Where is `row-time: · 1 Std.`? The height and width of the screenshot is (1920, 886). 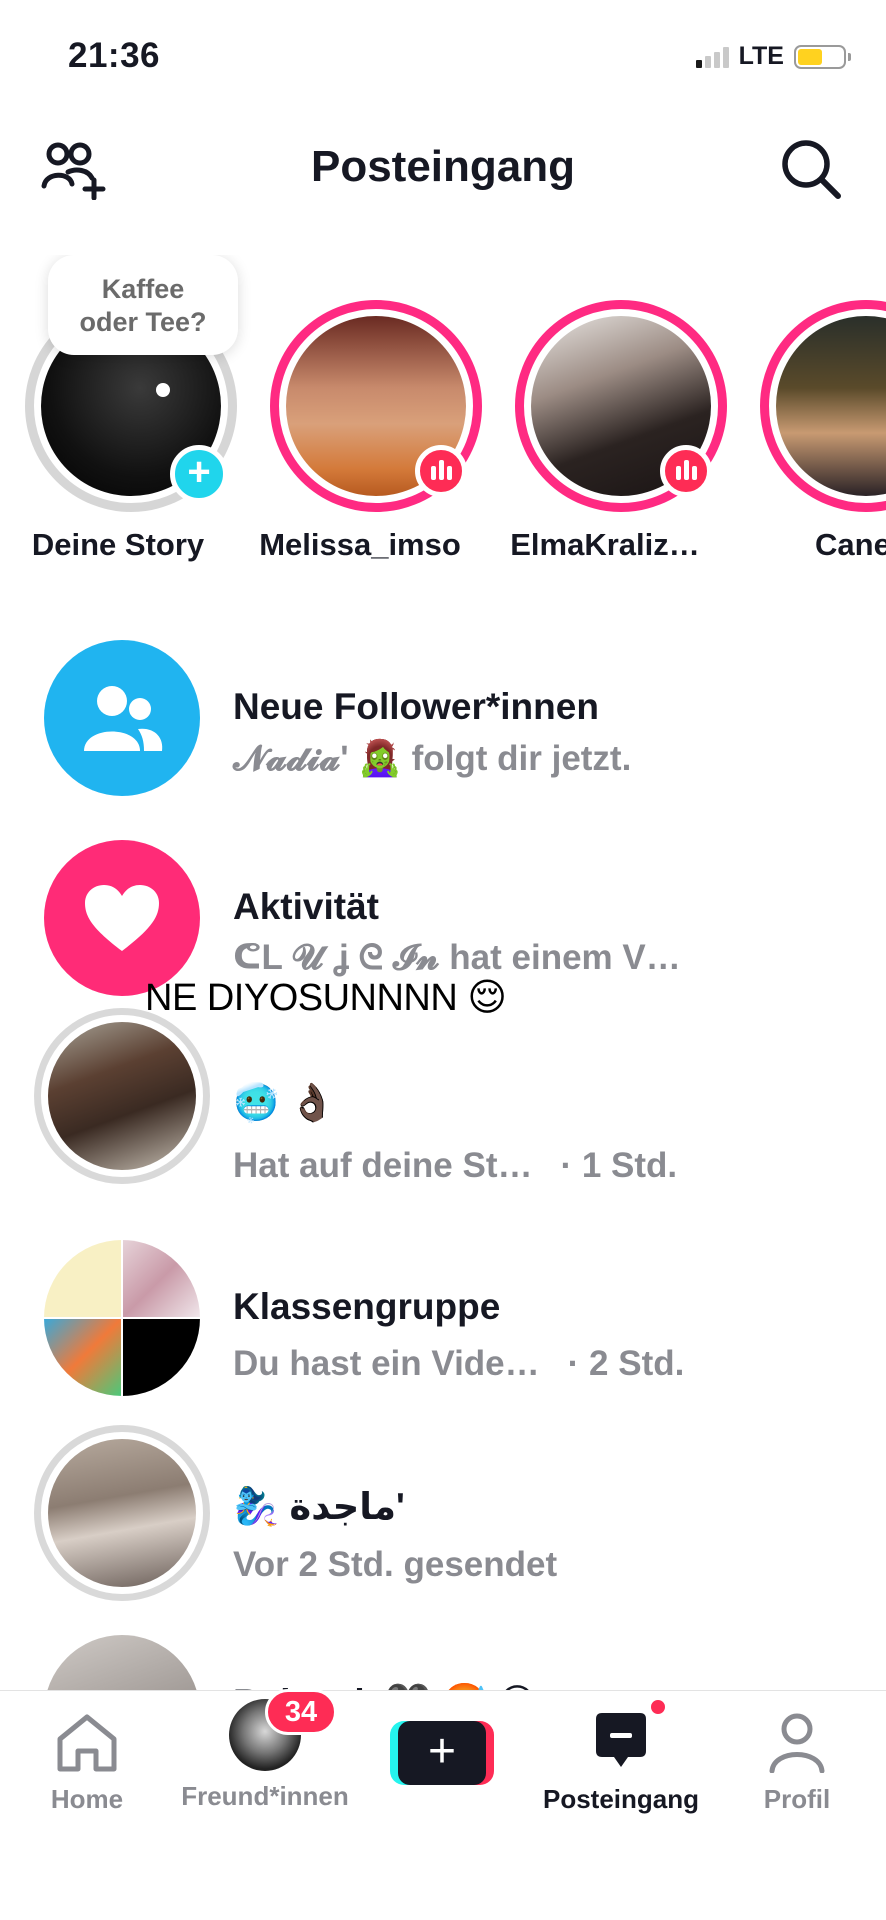 row-time: · 1 Std. is located at coordinates (619, 1165).